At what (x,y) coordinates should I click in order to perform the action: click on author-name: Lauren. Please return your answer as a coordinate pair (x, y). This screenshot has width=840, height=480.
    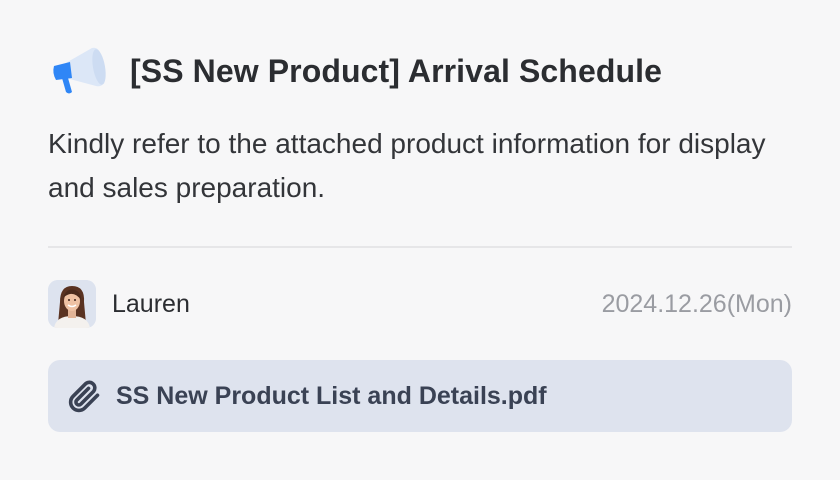
    Looking at the image, I should click on (151, 303).